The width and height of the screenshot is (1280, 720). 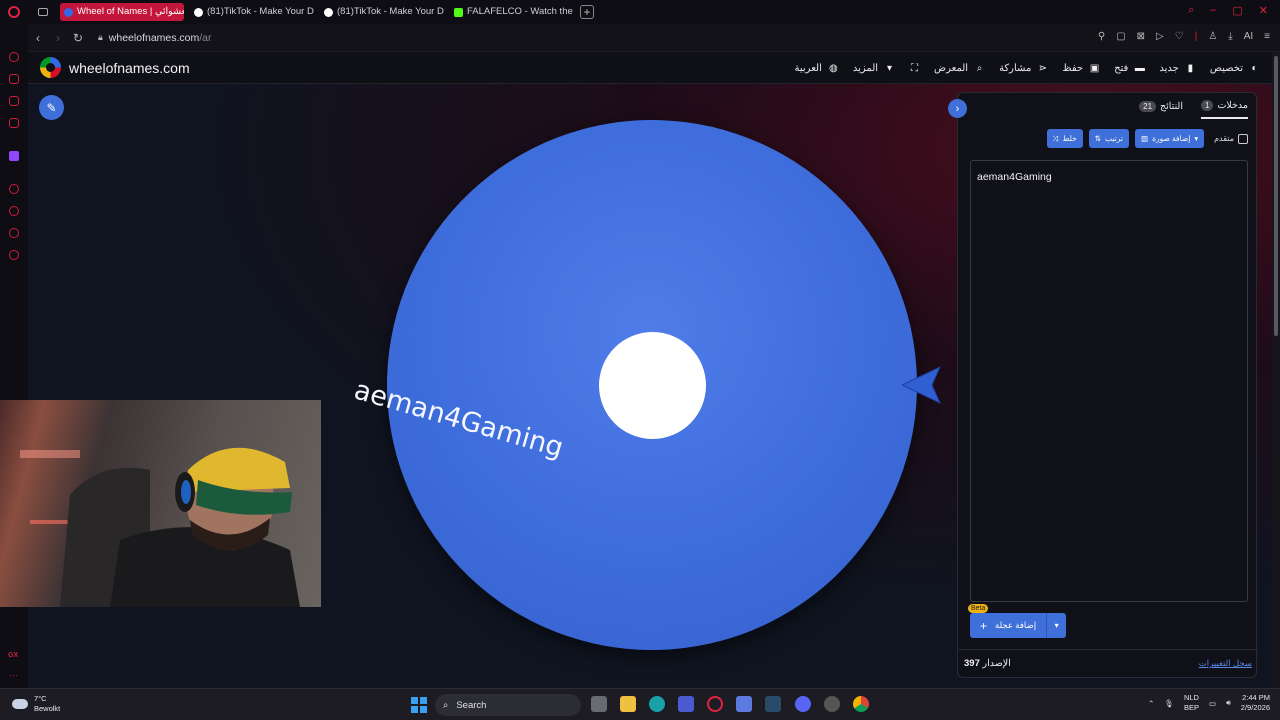 I want to click on start-button, so click(x=419, y=705).